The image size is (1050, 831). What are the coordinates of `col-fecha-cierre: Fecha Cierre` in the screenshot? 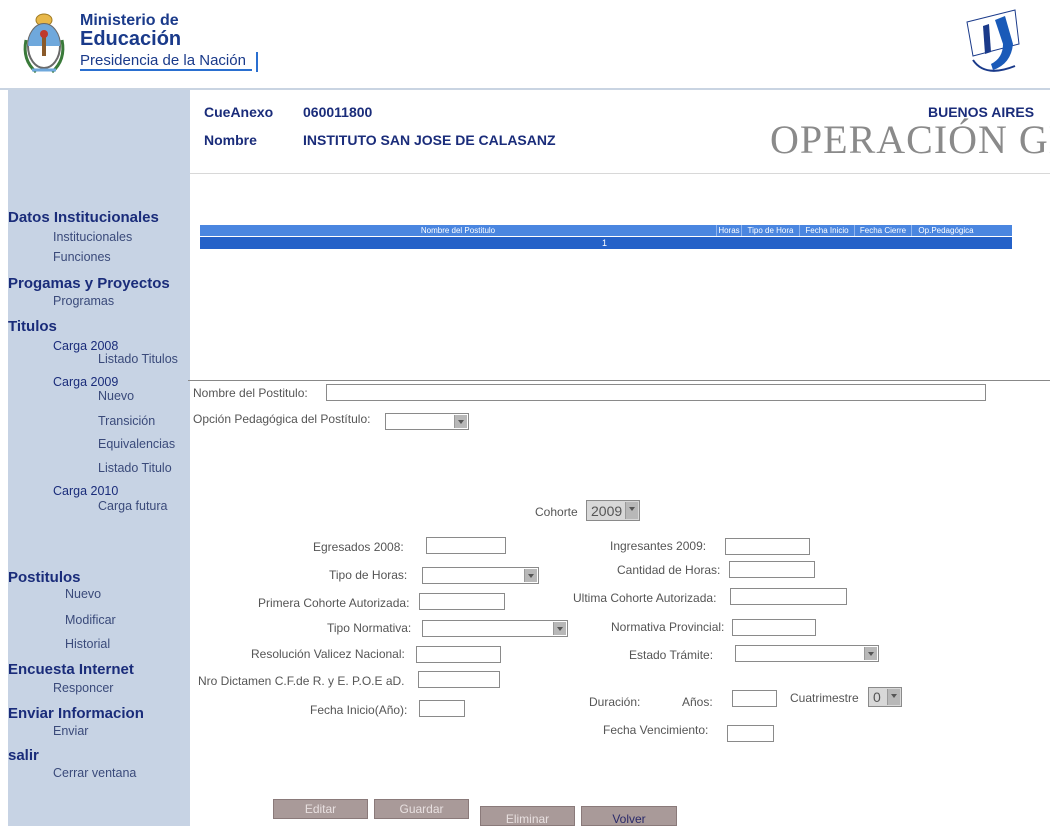 It's located at (883, 230).